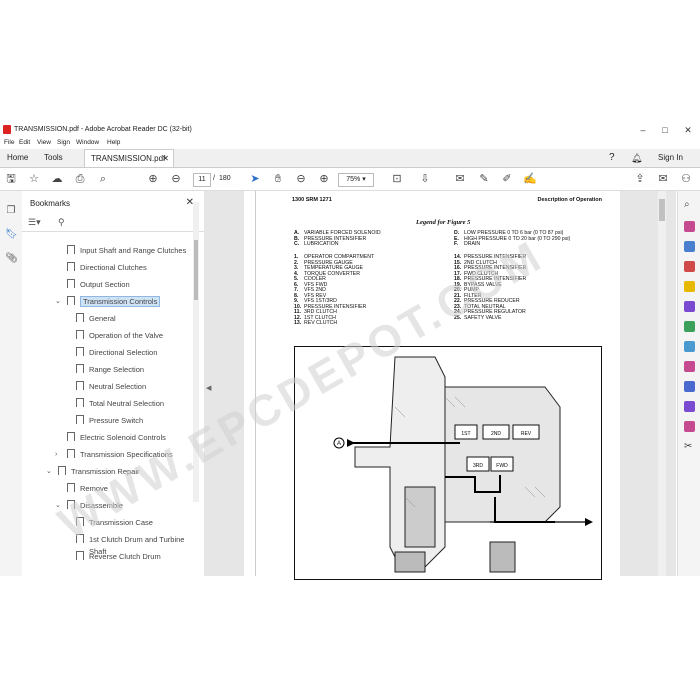 The height and width of the screenshot is (700, 700). I want to click on bookmark-star-icon: ☆, so click(34, 179).